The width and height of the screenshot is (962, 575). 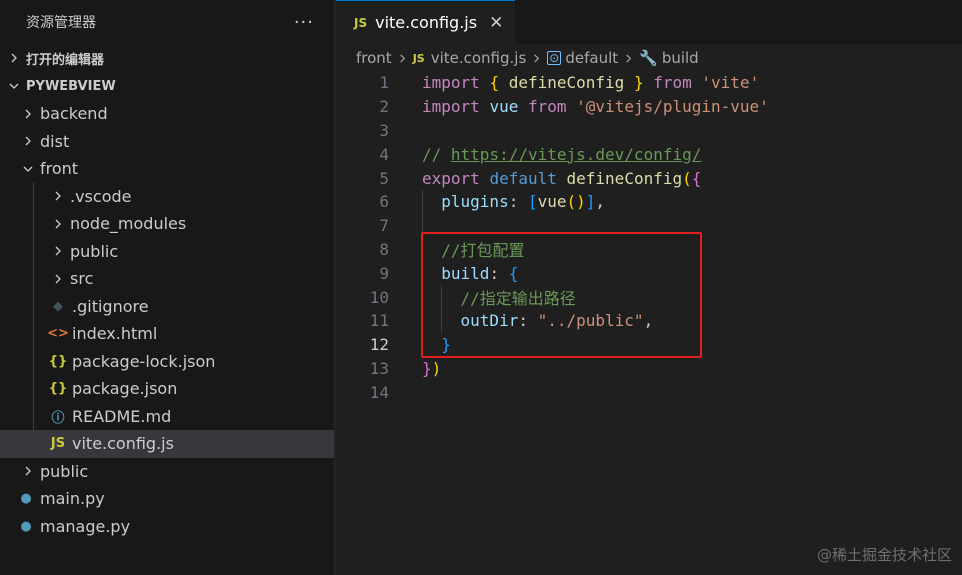 What do you see at coordinates (649, 154) in the screenshot?
I see `code-line: 4// https://vitejs.dev/config/` at bounding box center [649, 154].